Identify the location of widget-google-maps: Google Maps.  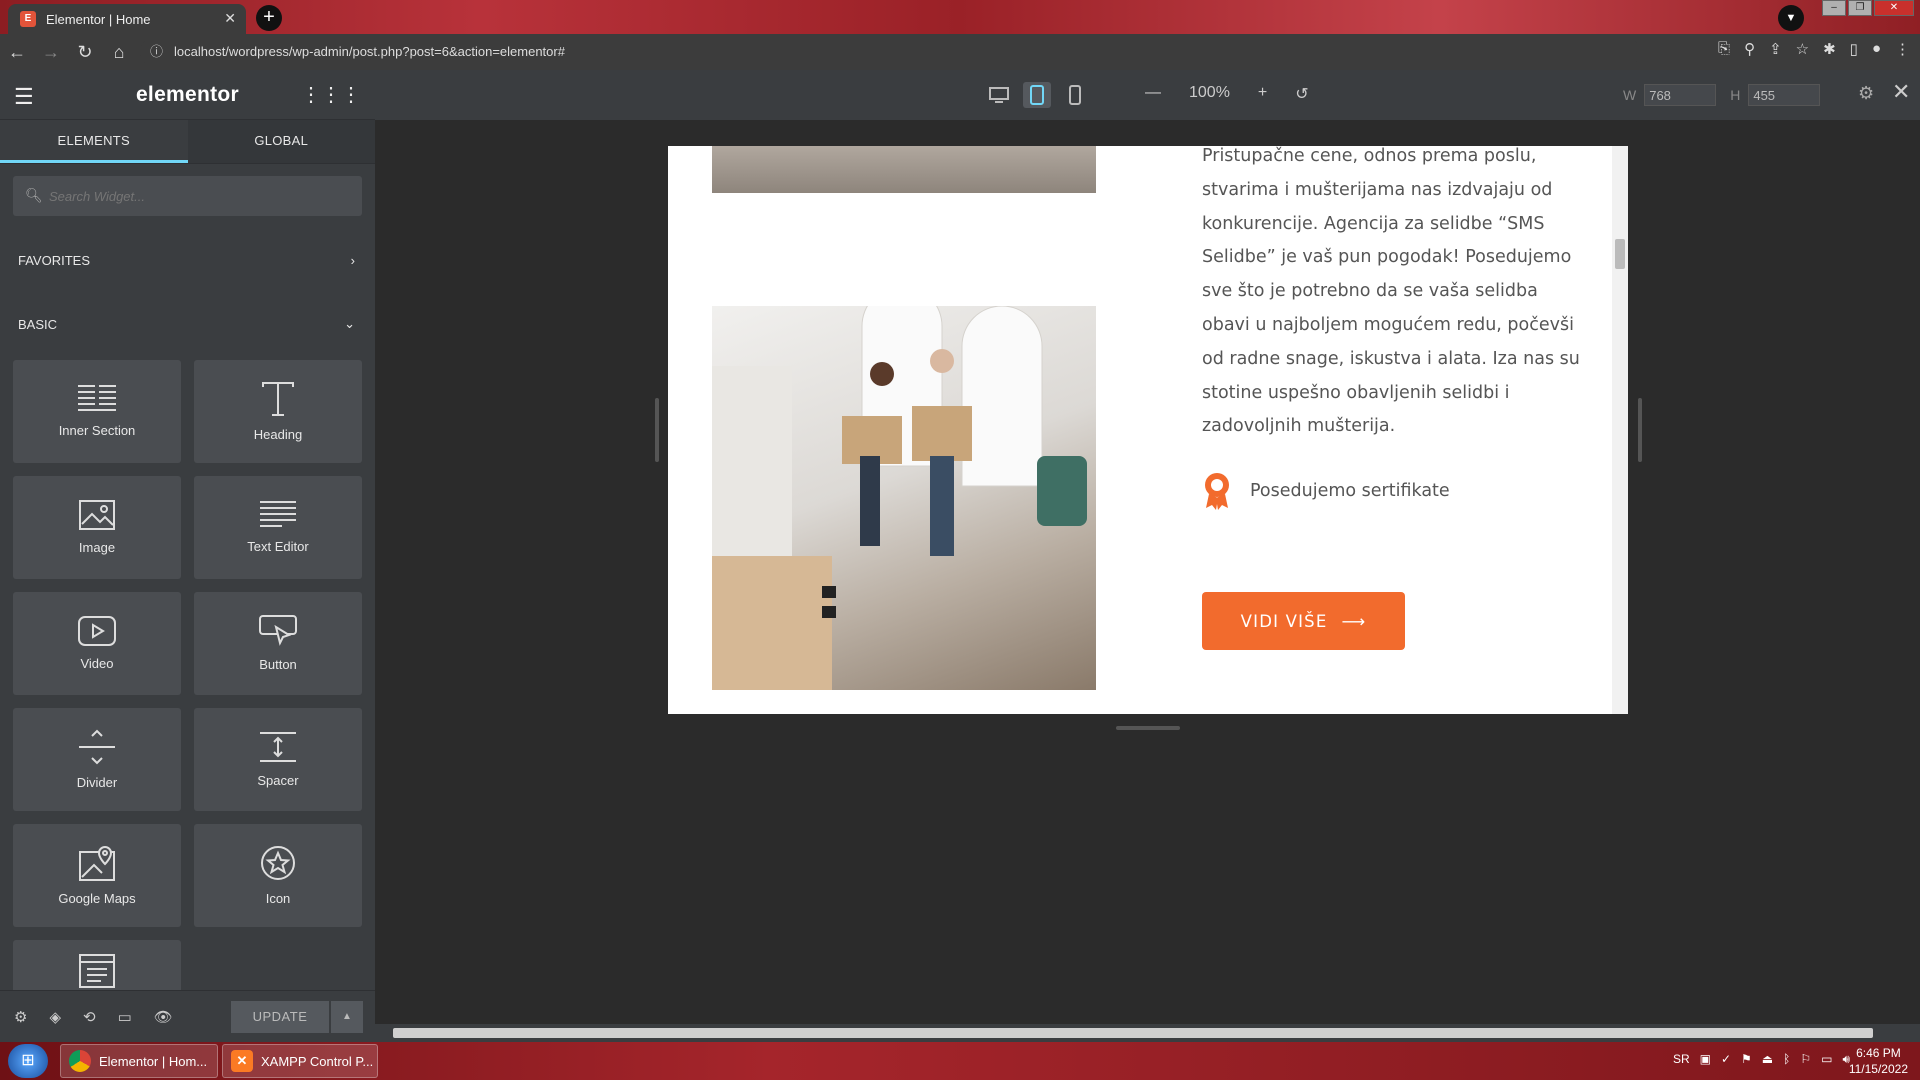
(97, 875).